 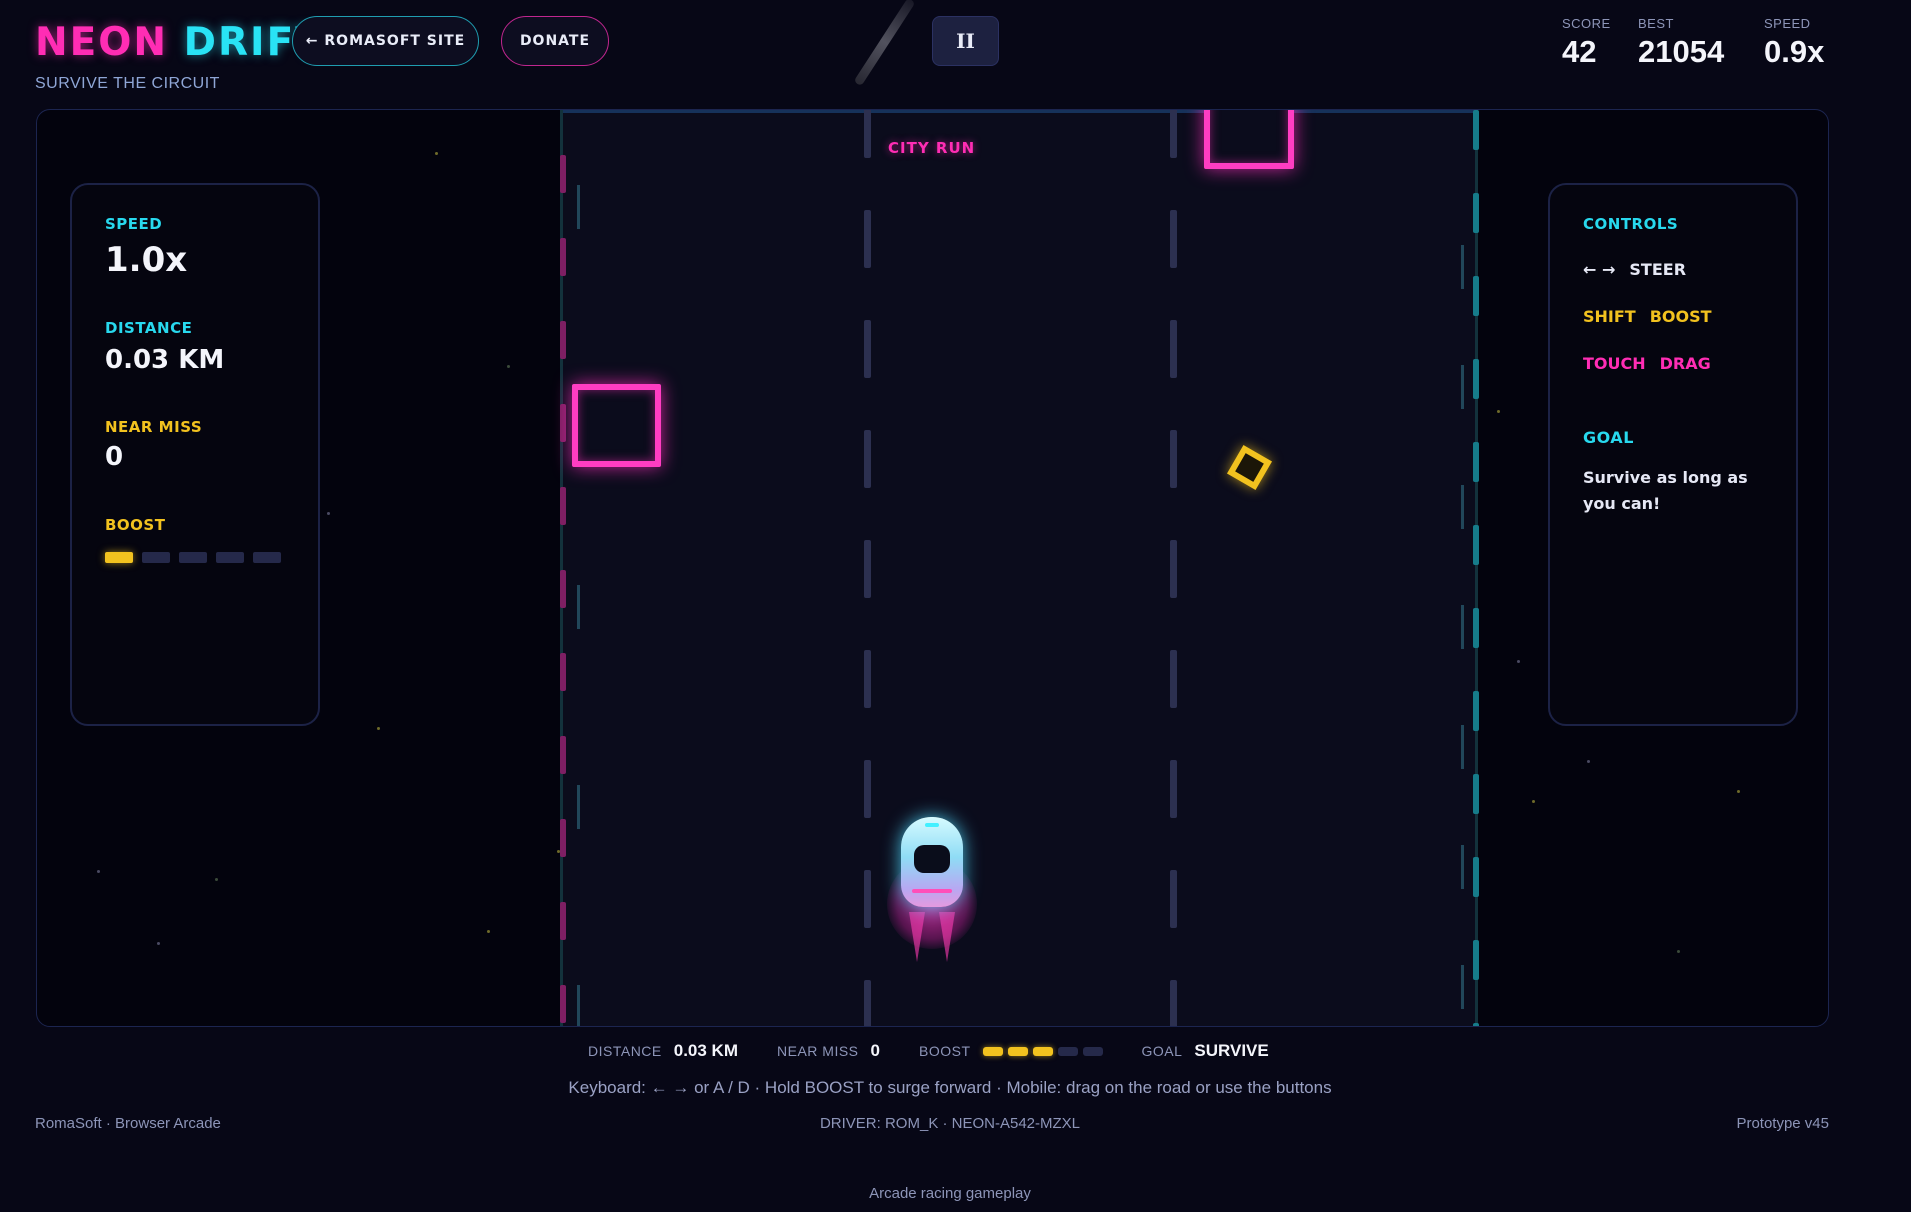 What do you see at coordinates (1794, 51) in the screenshot?
I see `speed-value: 0.9x` at bounding box center [1794, 51].